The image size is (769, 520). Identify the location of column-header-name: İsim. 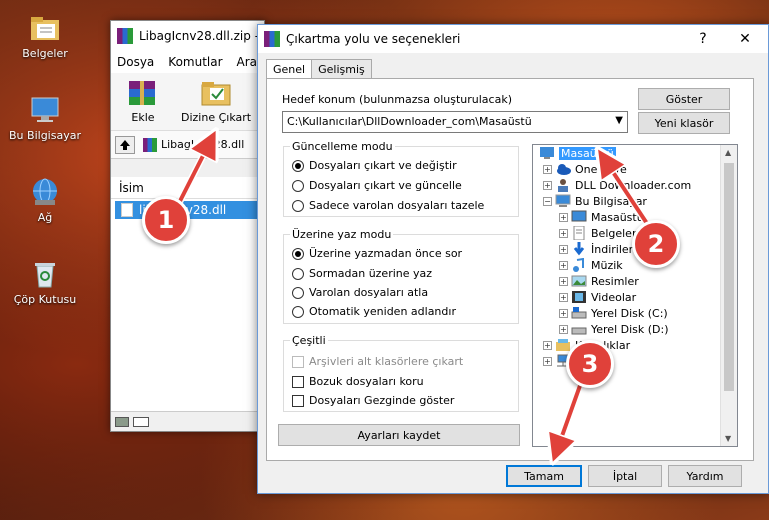
(187, 188).